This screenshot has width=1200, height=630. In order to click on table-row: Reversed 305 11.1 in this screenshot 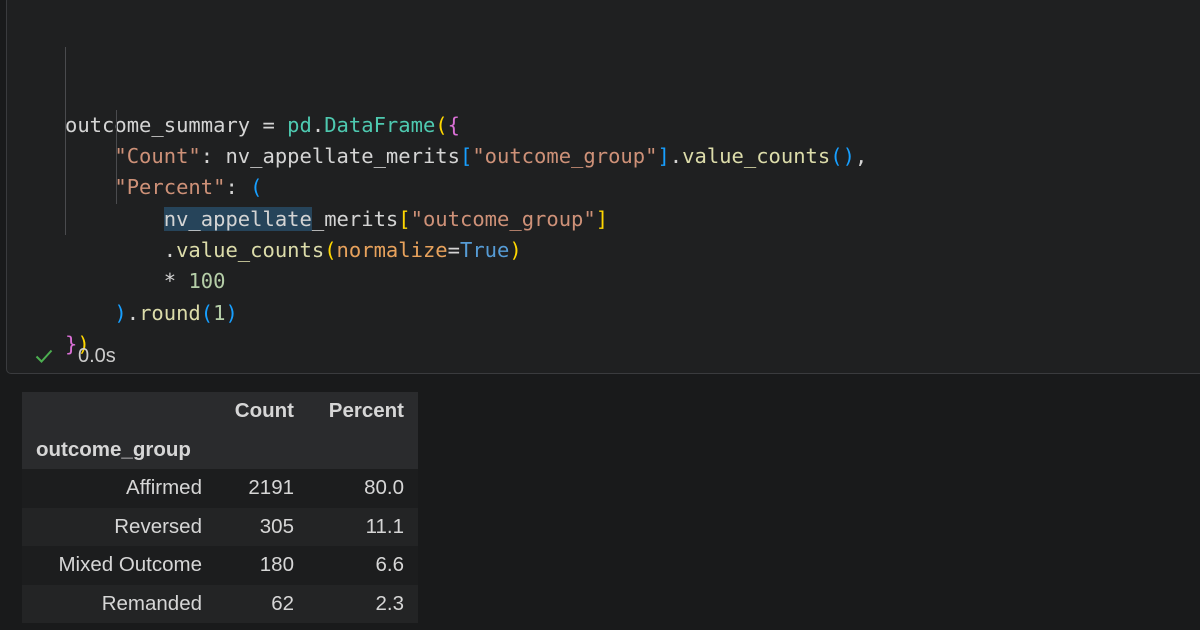, I will do `click(220, 526)`.